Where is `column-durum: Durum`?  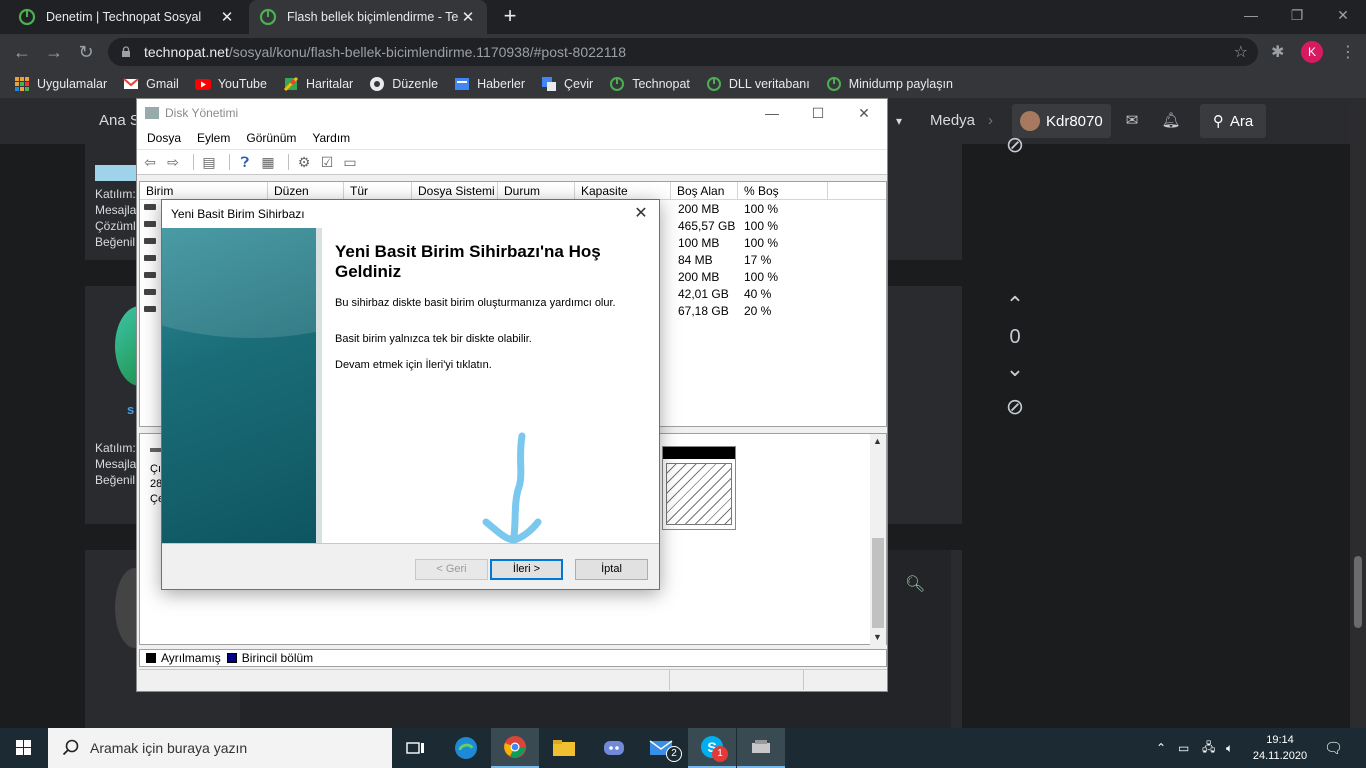
column-durum: Durum is located at coordinates (536, 190).